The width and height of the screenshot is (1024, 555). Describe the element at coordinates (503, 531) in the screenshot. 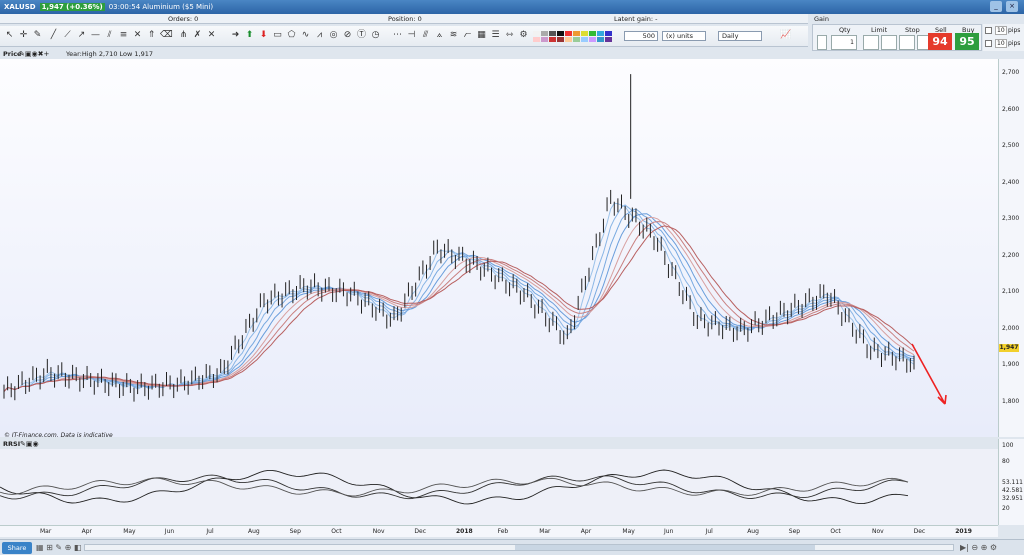

I see `x-tick-label: Feb` at that location.